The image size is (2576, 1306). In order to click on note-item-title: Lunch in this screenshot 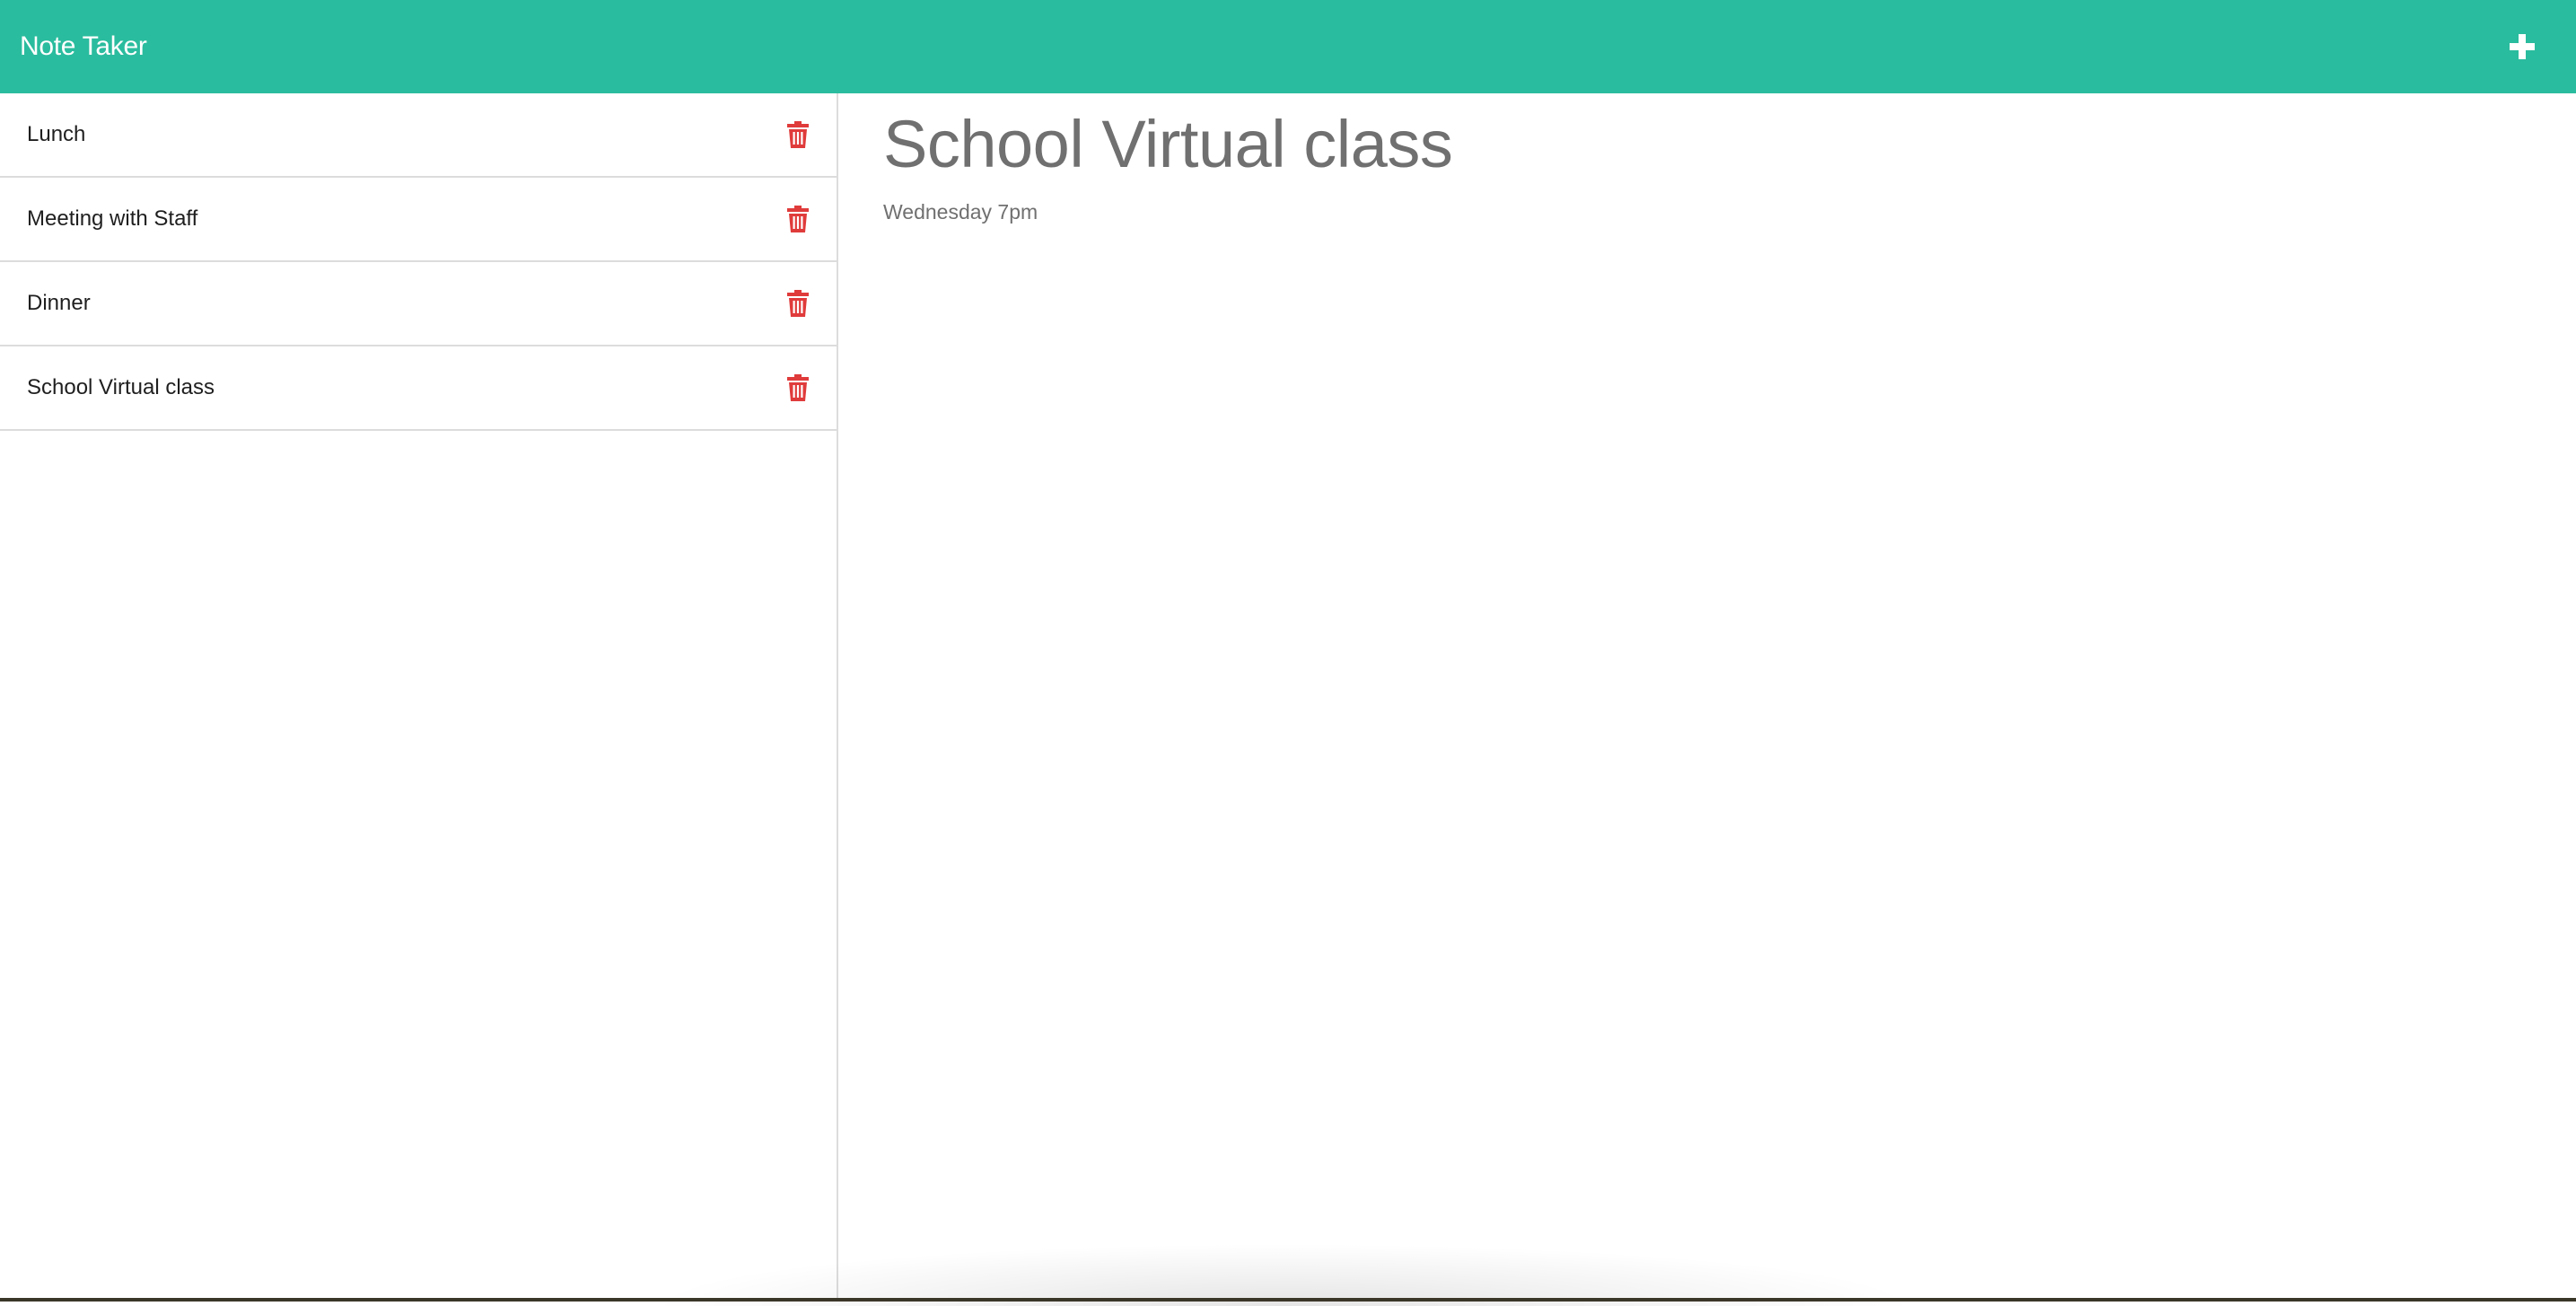, I will do `click(56, 134)`.